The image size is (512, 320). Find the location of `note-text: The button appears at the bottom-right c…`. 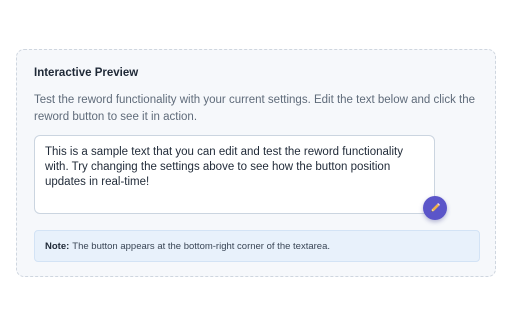

note-text: The button appears at the bottom-right c… is located at coordinates (201, 246).